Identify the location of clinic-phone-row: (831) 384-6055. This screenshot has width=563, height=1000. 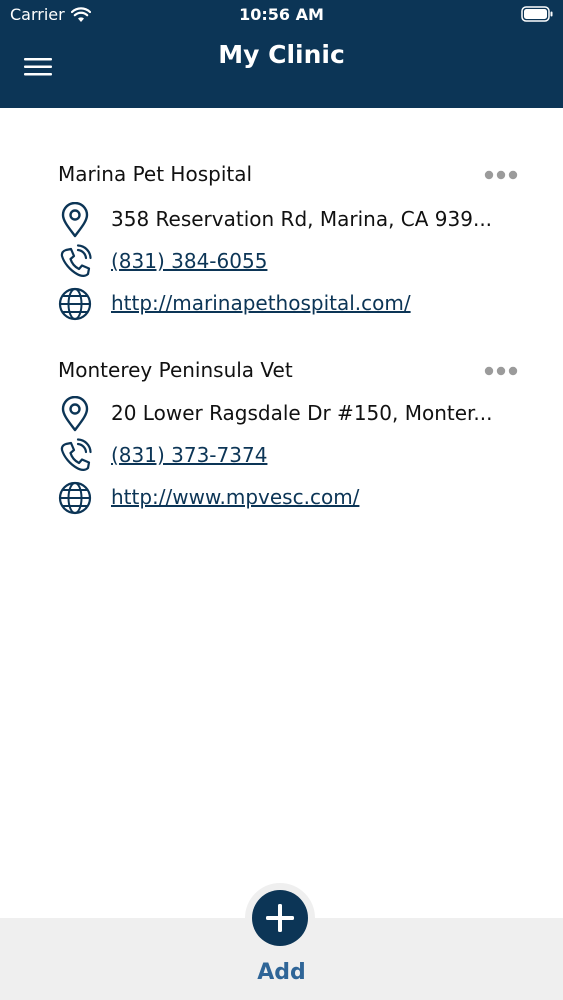
(293, 264).